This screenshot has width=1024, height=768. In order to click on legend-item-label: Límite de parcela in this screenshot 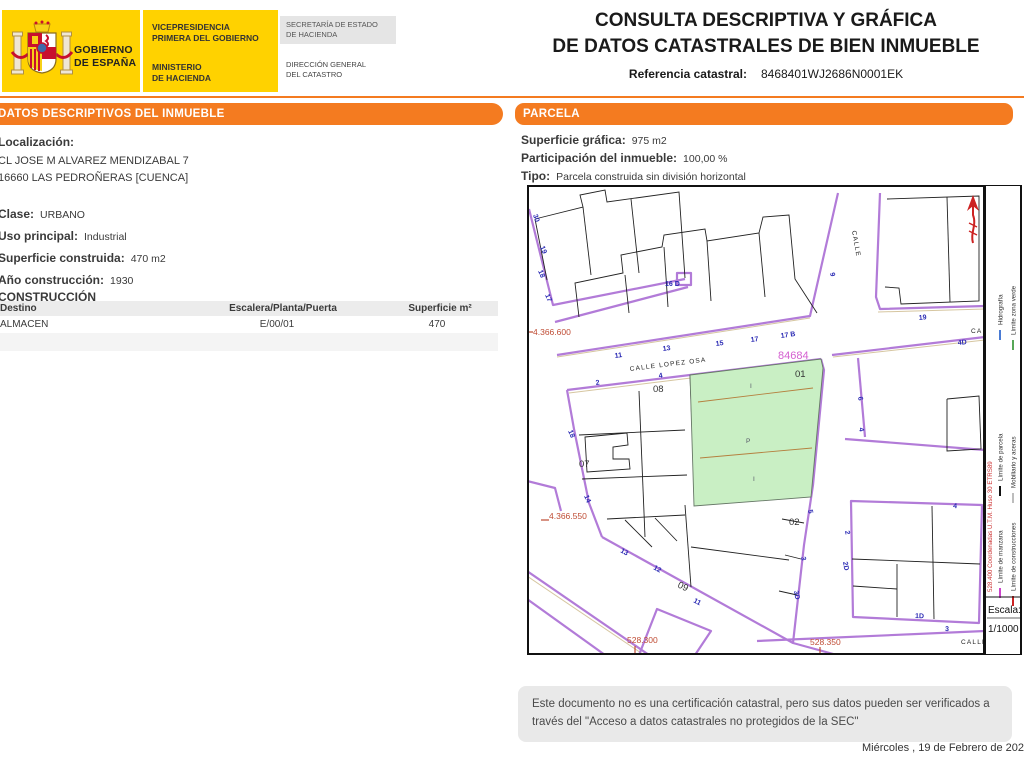, I will do `click(1001, 457)`.